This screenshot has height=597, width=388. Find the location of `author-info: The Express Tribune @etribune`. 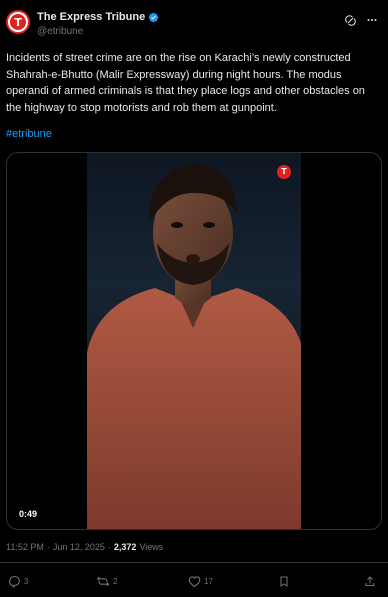

author-info: The Express Tribune @etribune is located at coordinates (98, 24).